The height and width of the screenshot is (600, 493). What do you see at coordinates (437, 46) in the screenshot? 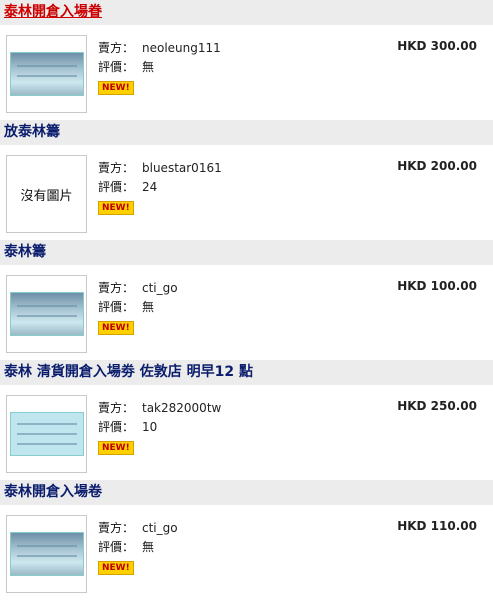
I see `listing-price: HKD 300.00` at bounding box center [437, 46].